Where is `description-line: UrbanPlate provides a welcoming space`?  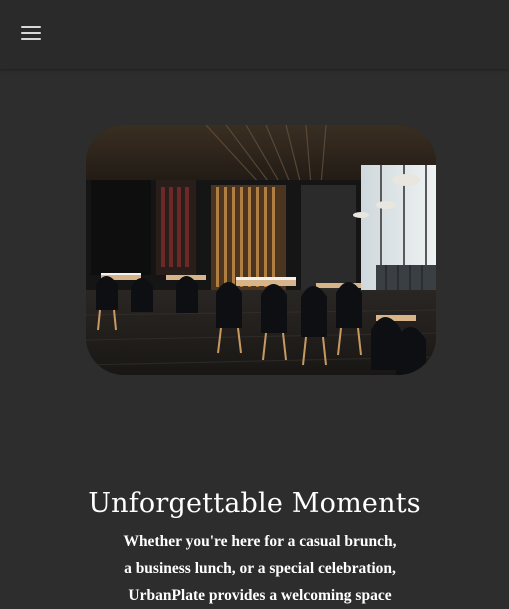 description-line: UrbanPlate provides a welcoming space is located at coordinates (260, 595).